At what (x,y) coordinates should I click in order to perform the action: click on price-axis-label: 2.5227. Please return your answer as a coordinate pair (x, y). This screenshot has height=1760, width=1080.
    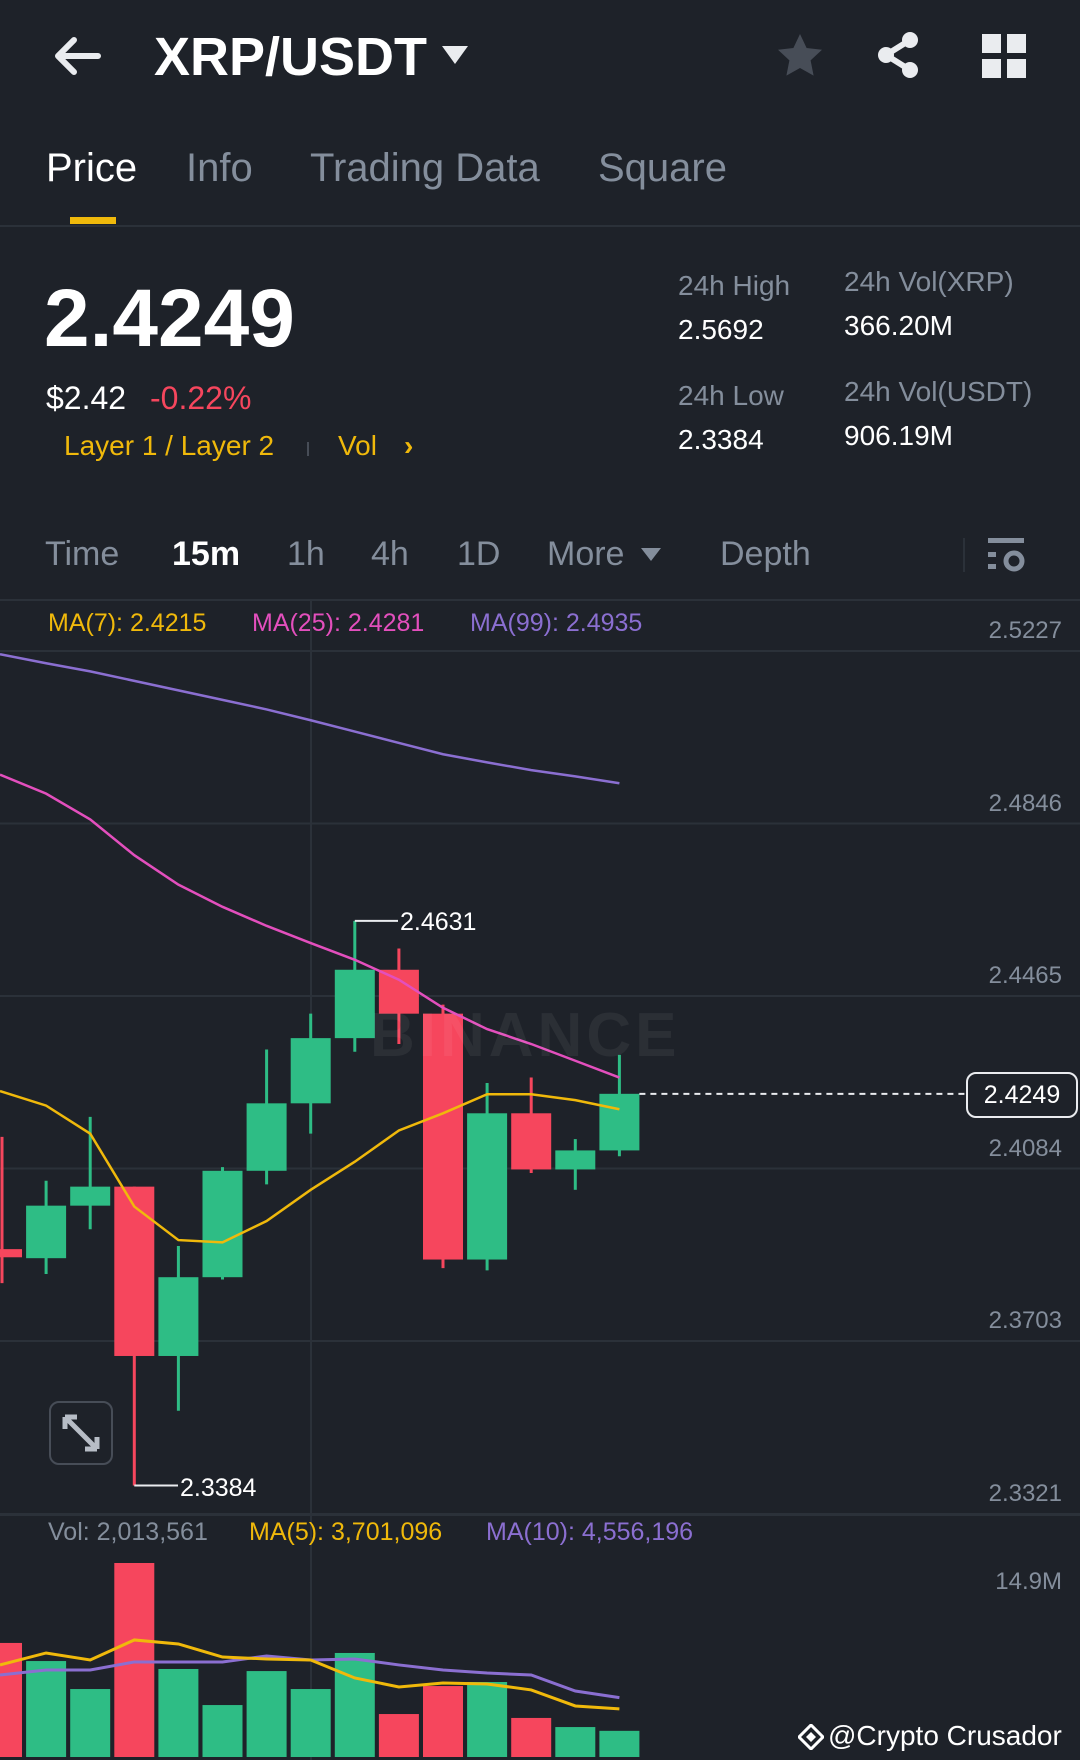
    Looking at the image, I should click on (1025, 630).